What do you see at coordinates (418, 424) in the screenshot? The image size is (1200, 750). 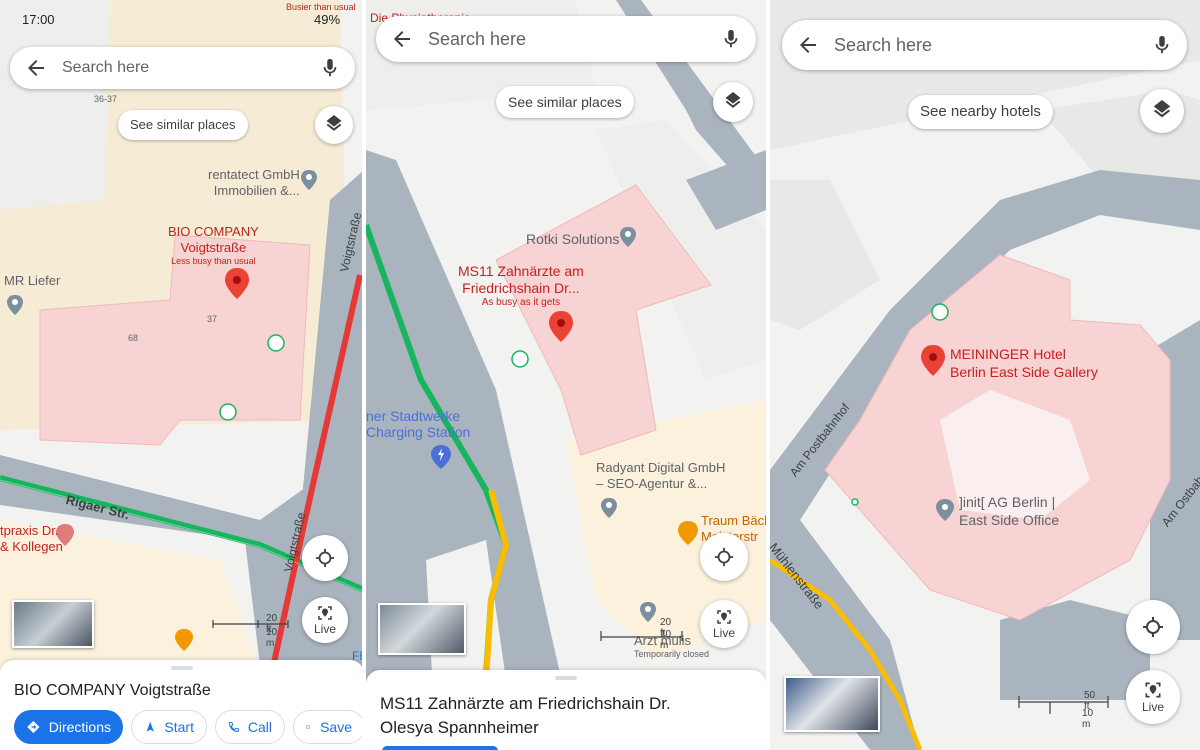 I see `place-label-stadtwerke: ner Stadtwerke Charging Station` at bounding box center [418, 424].